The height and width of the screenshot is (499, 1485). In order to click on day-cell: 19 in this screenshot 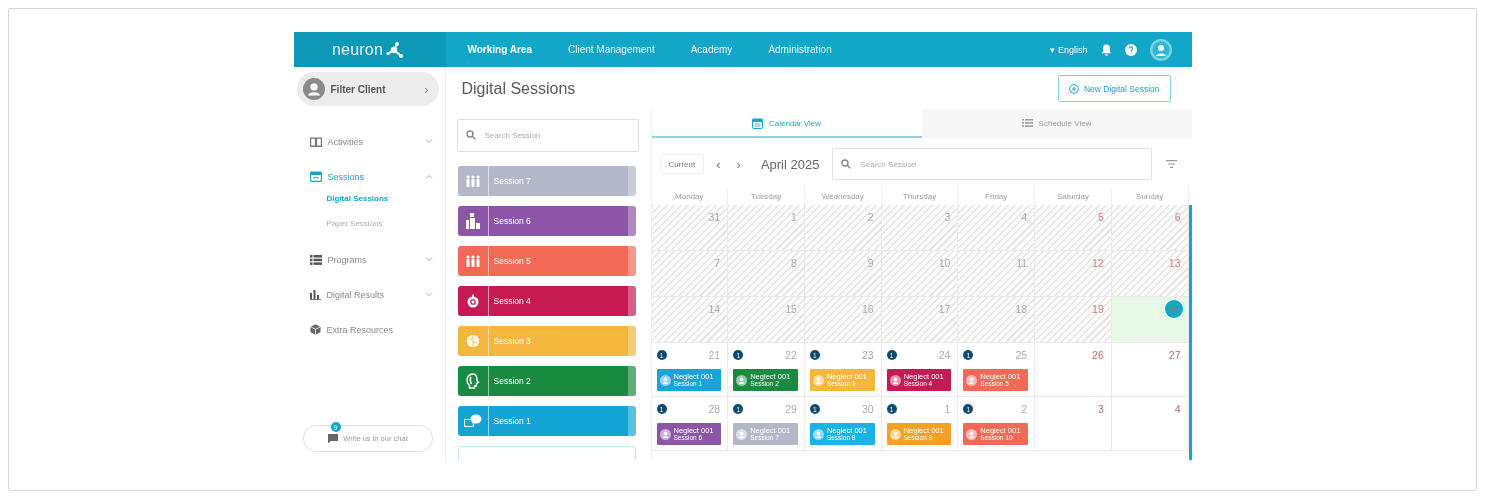, I will do `click(1073, 320)`.